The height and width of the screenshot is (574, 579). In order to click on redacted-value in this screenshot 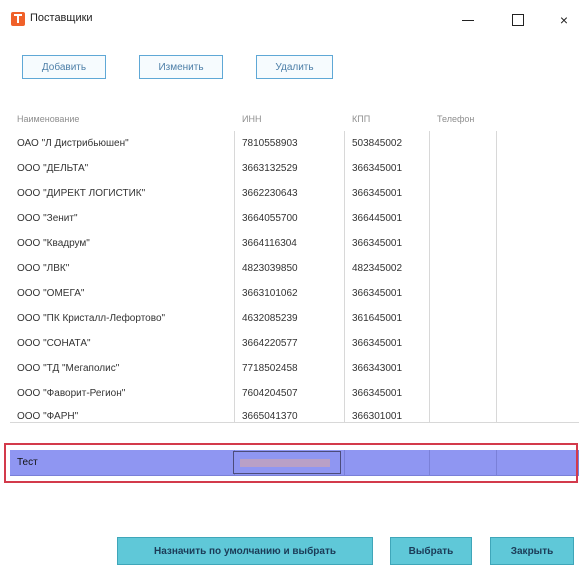, I will do `click(285, 463)`.